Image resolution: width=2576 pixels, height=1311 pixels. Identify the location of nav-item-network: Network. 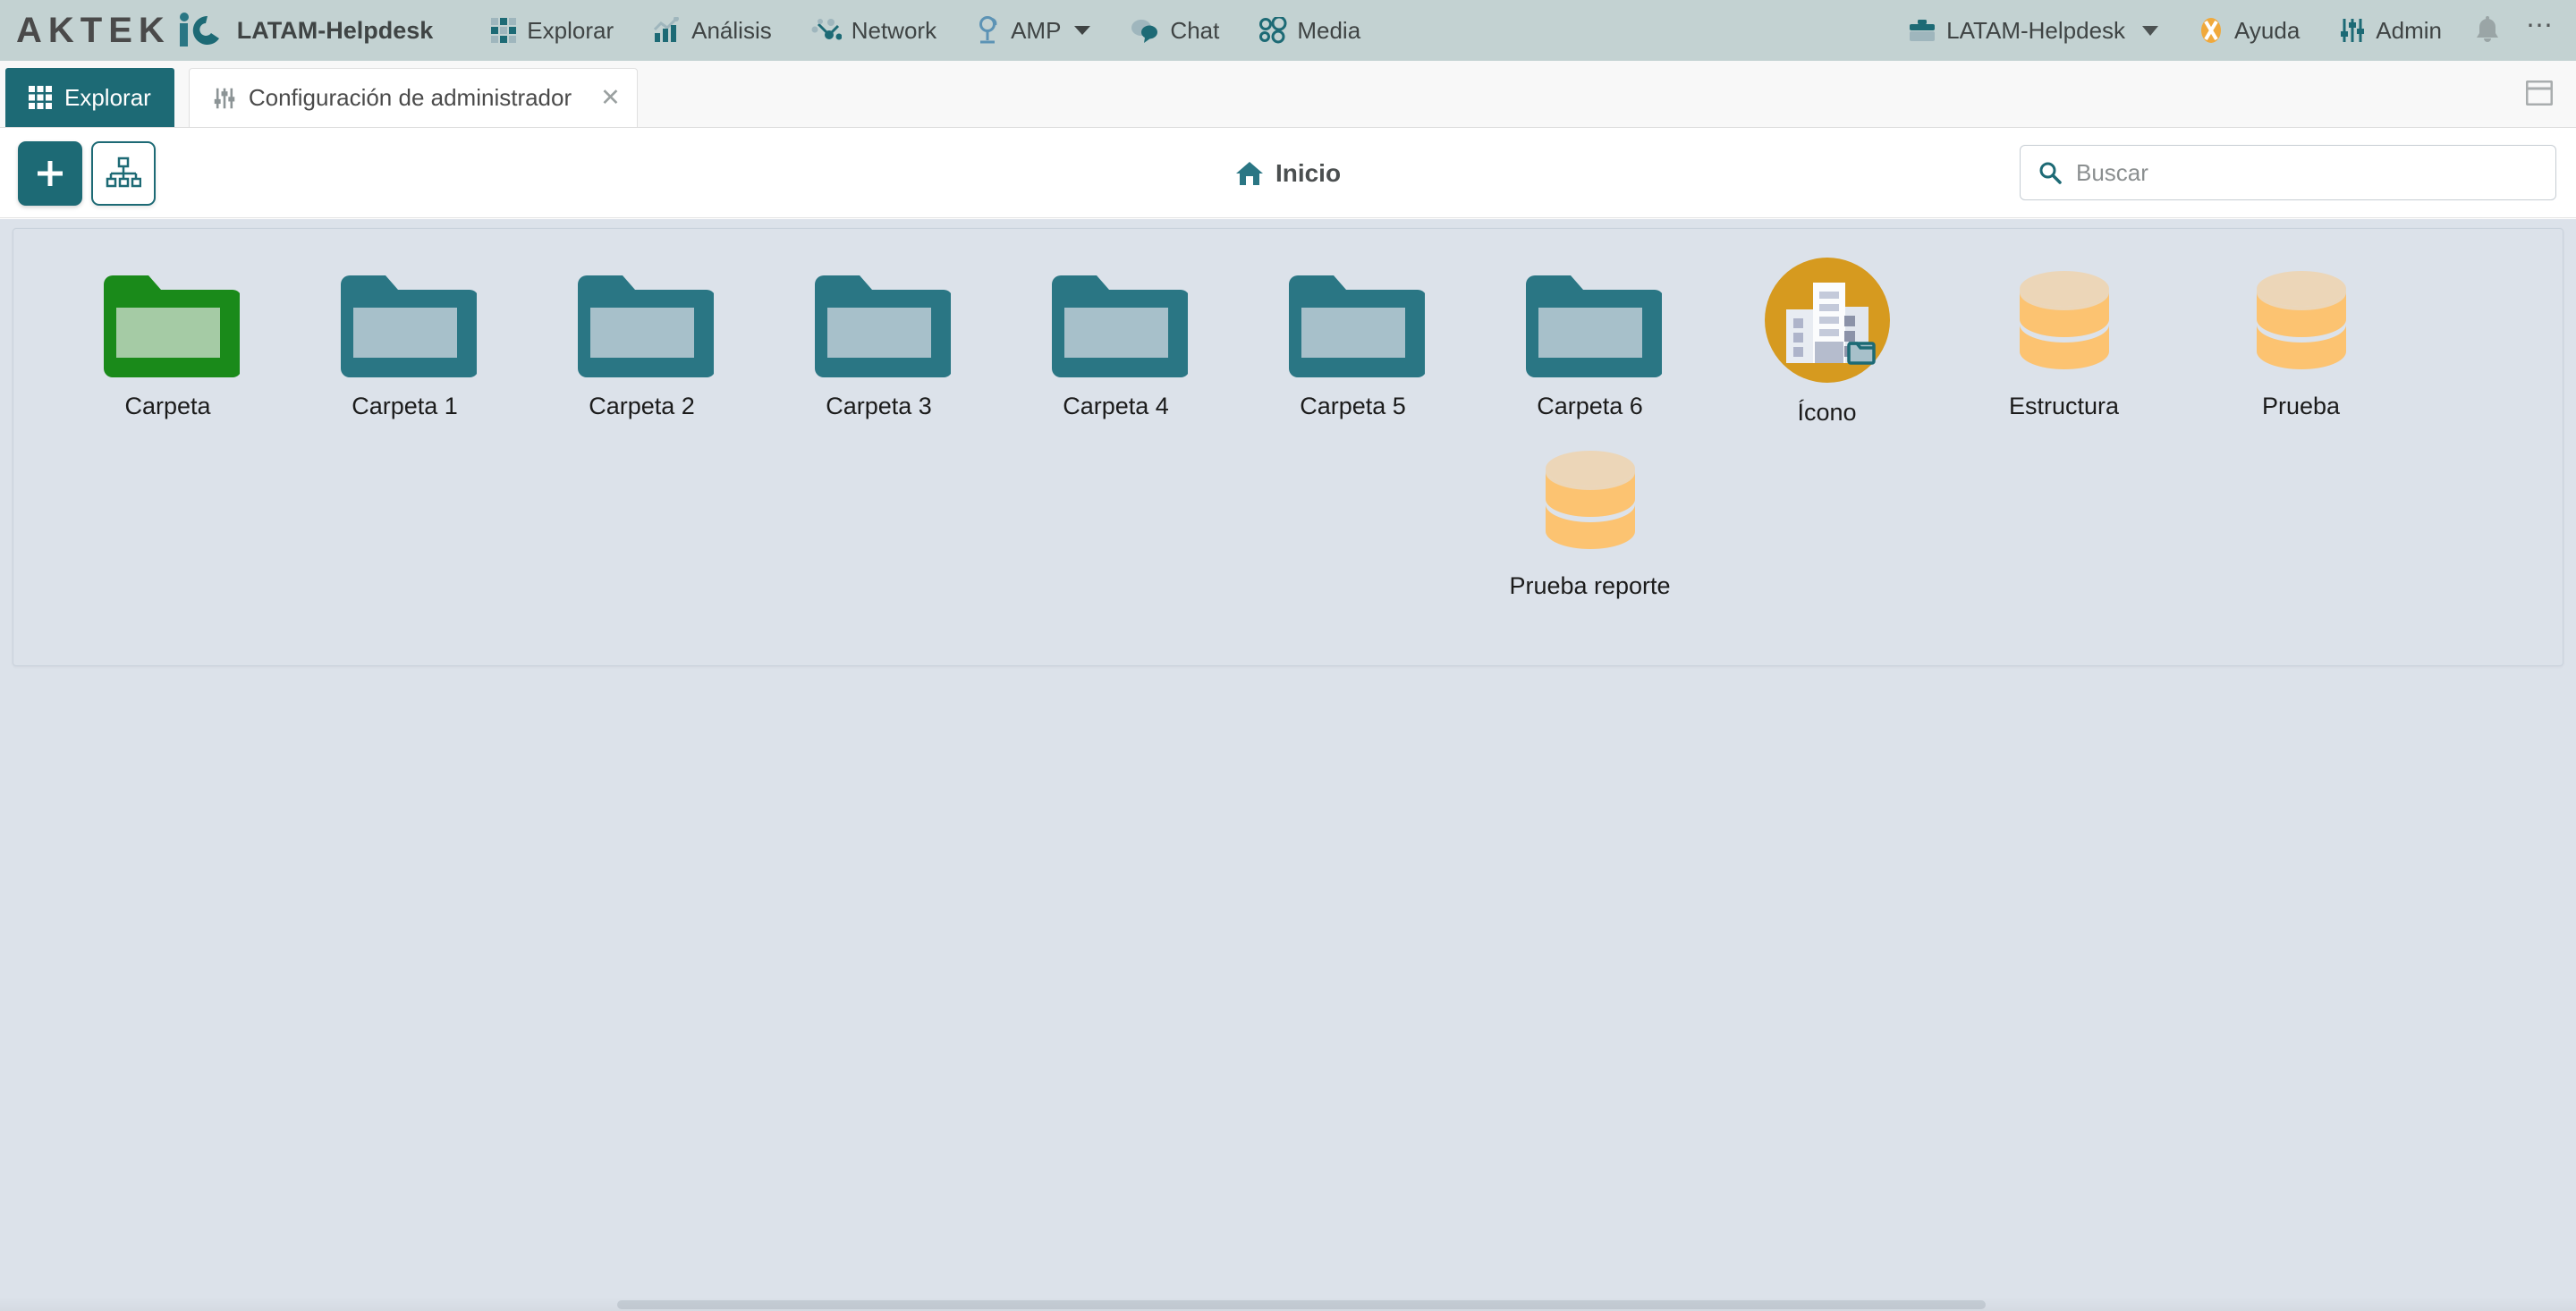
(874, 30).